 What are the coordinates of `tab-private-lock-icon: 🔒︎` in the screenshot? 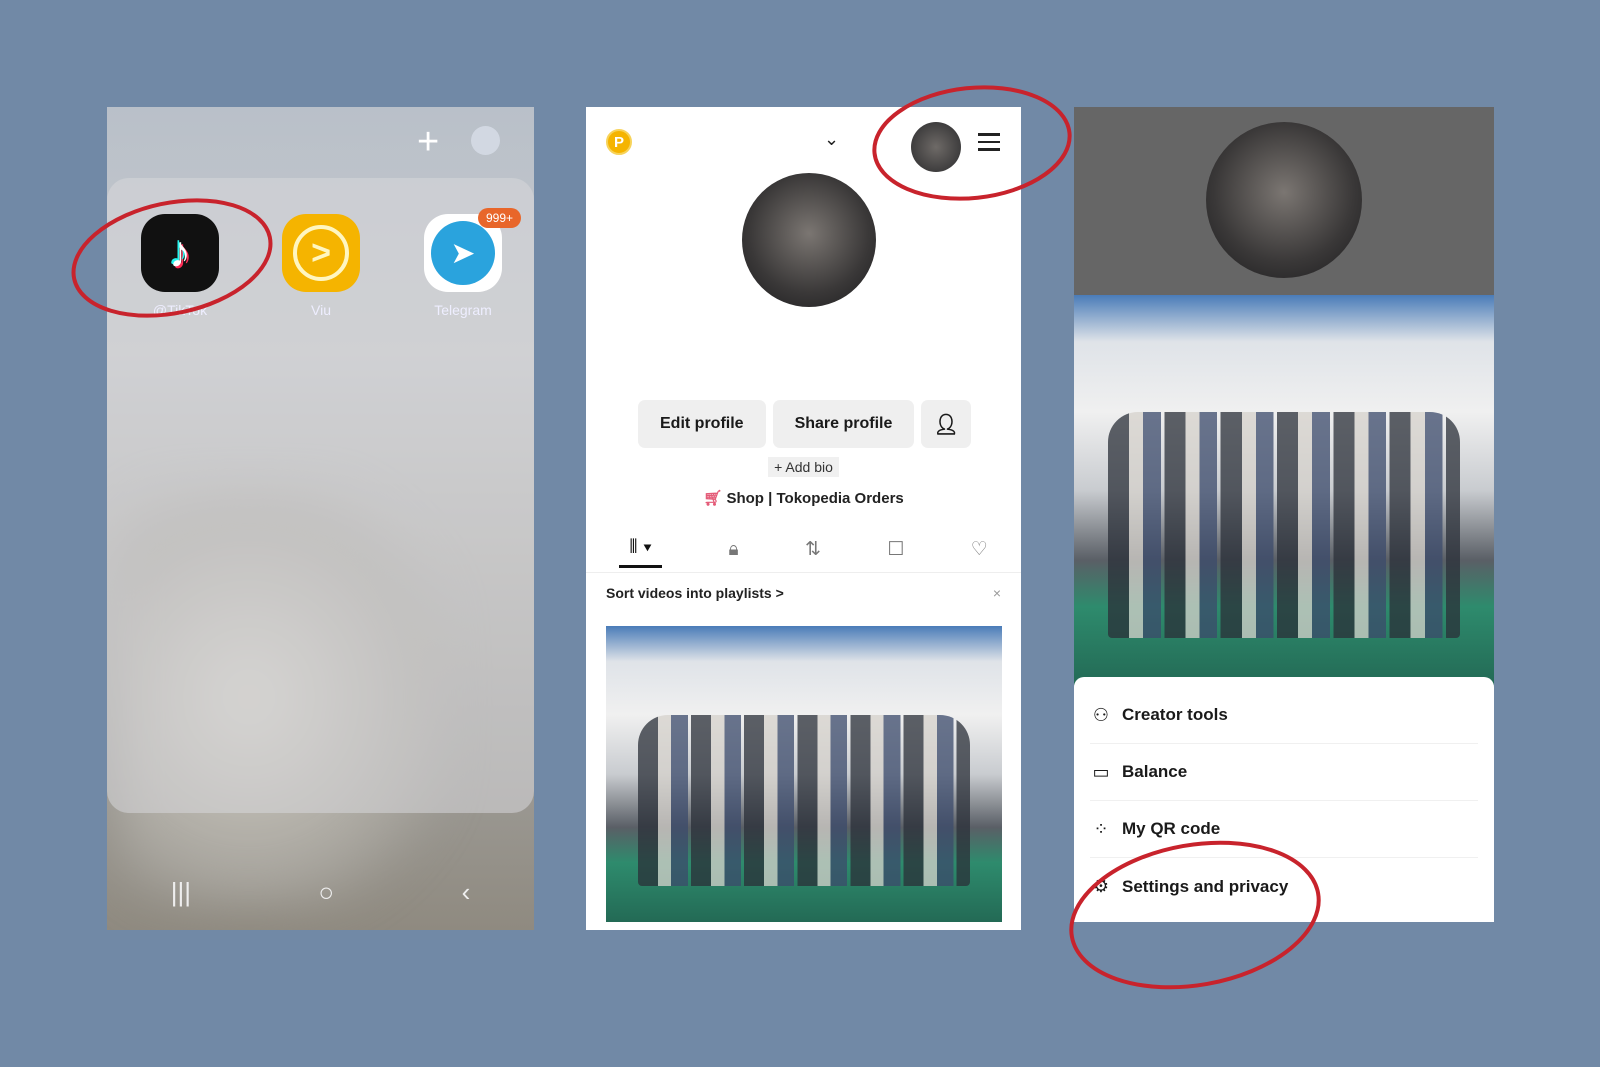 It's located at (734, 550).